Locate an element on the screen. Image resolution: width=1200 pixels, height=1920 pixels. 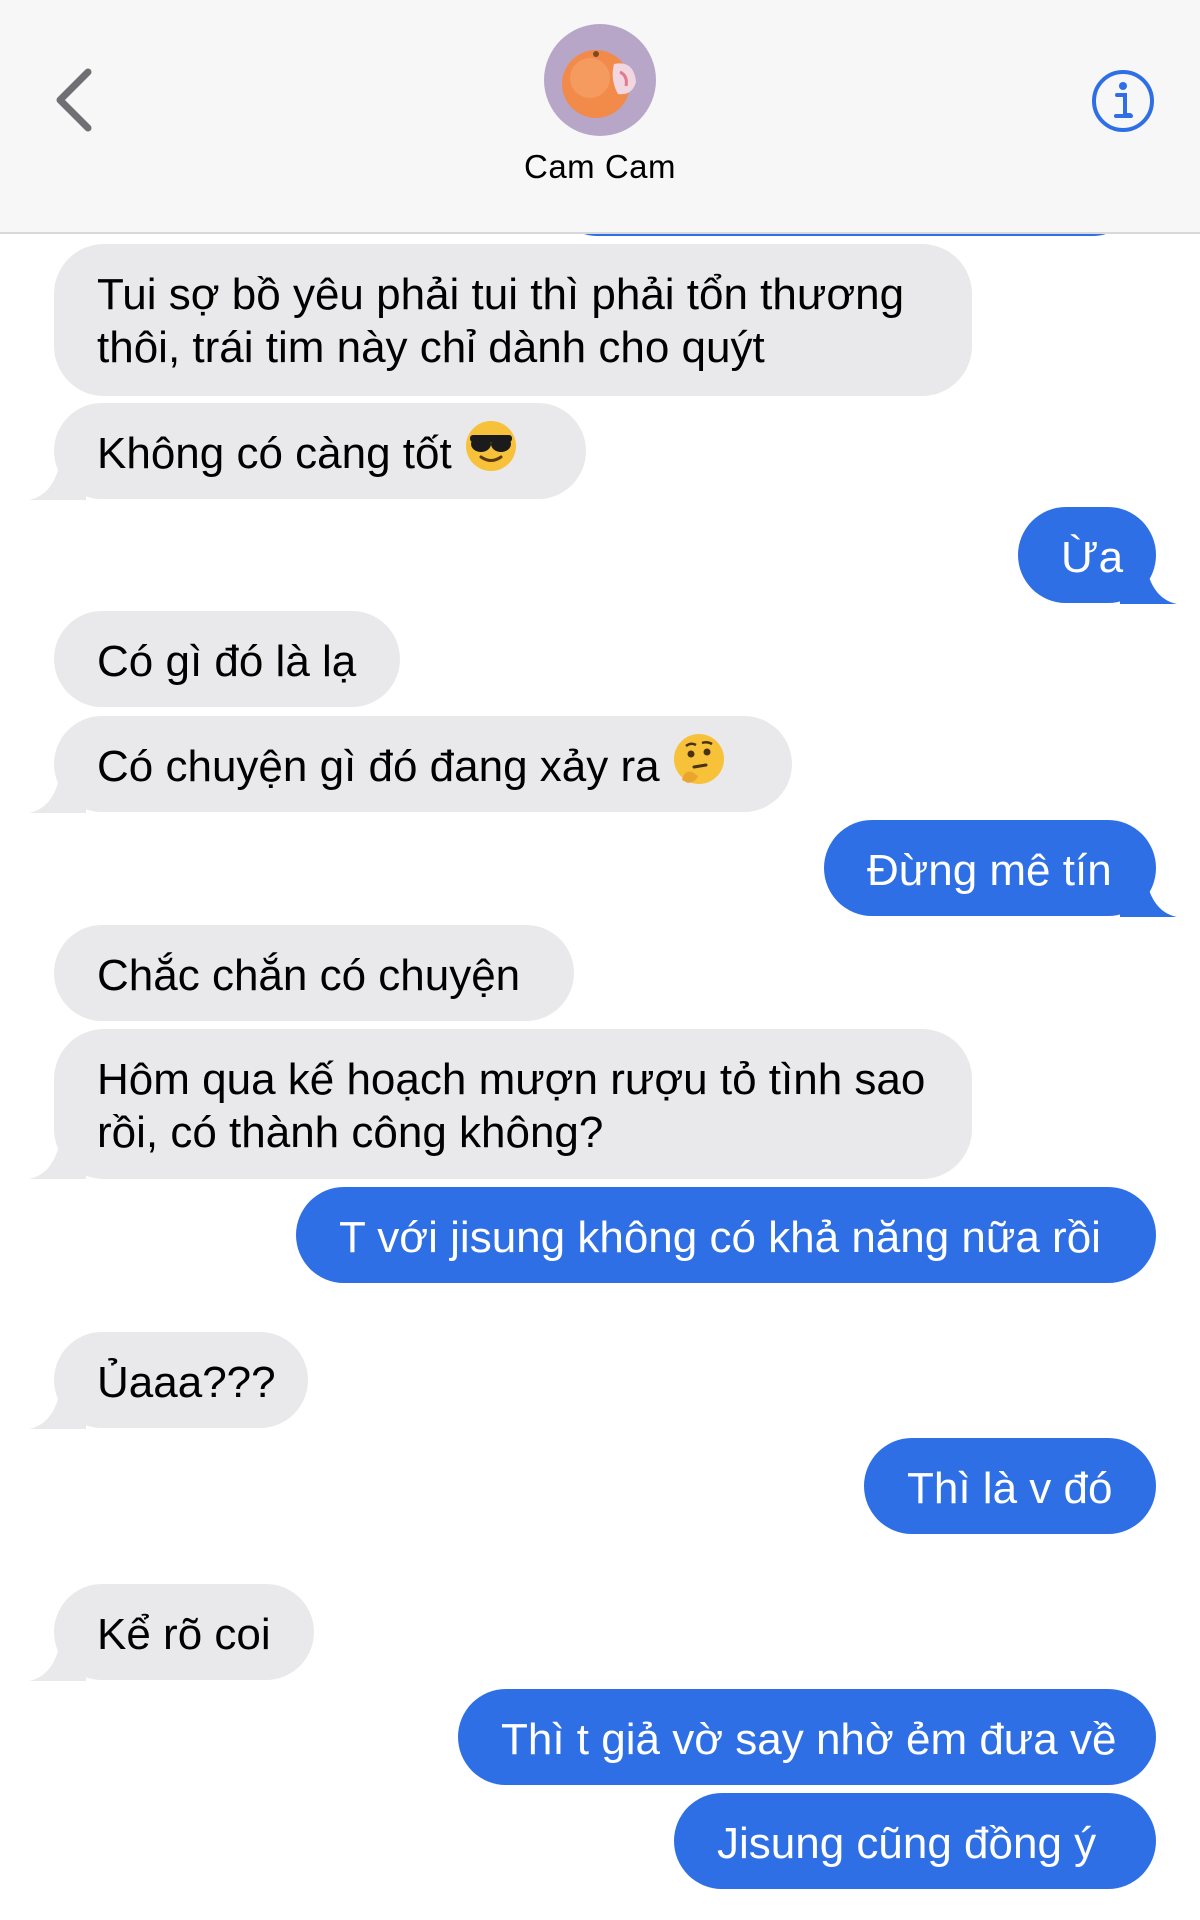
message-line: thôi, trái tim này chỉ dành cho quýt is located at coordinates (431, 347).